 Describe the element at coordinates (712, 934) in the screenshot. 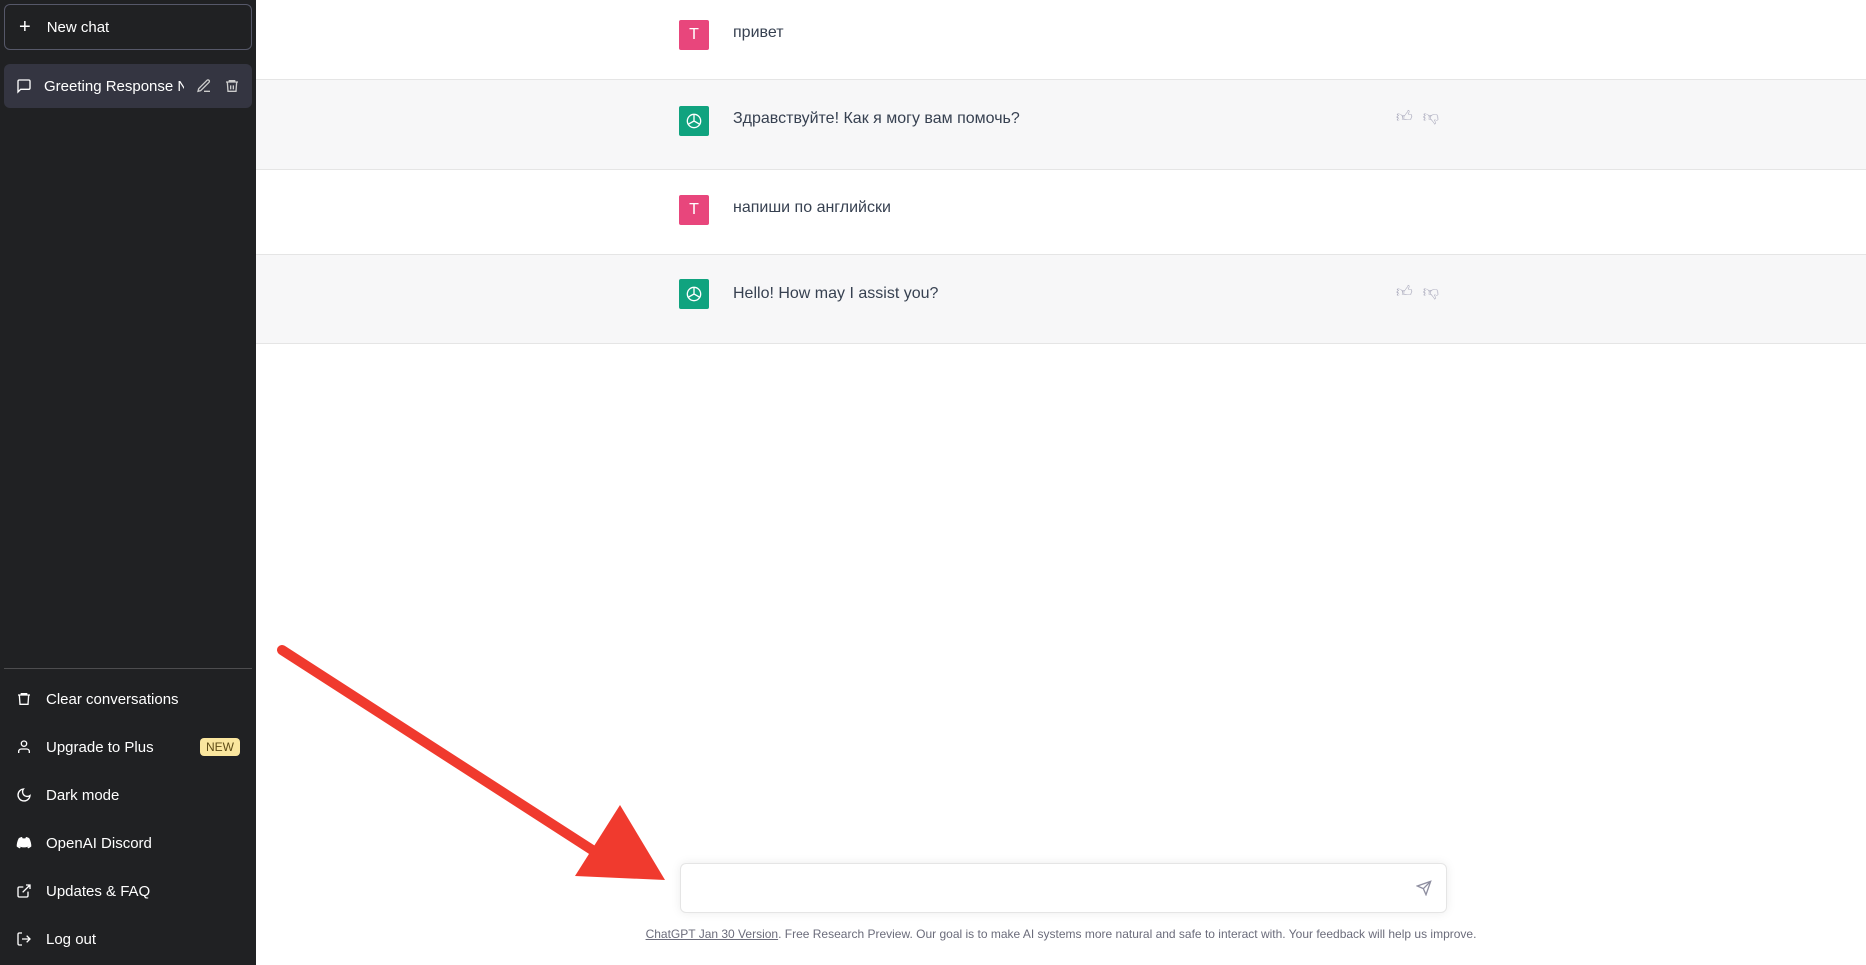

I see `version-link: ChatGPT Jan 30 Version` at that location.